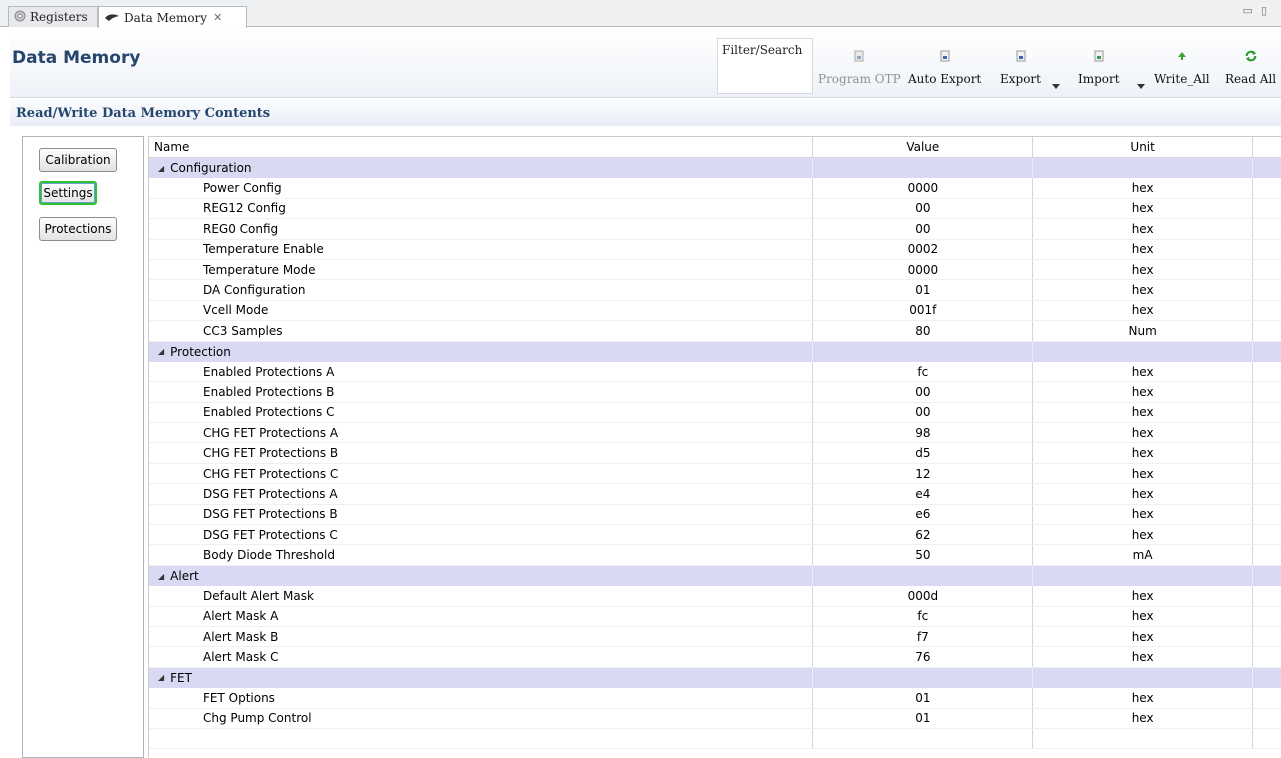  Describe the element at coordinates (923, 636) in the screenshot. I see `row-value: f7` at that location.